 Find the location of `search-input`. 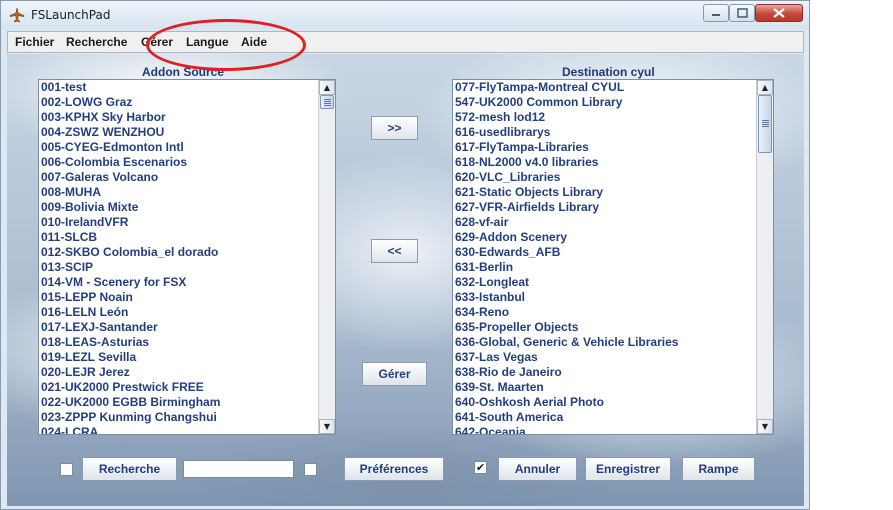

search-input is located at coordinates (238, 469).